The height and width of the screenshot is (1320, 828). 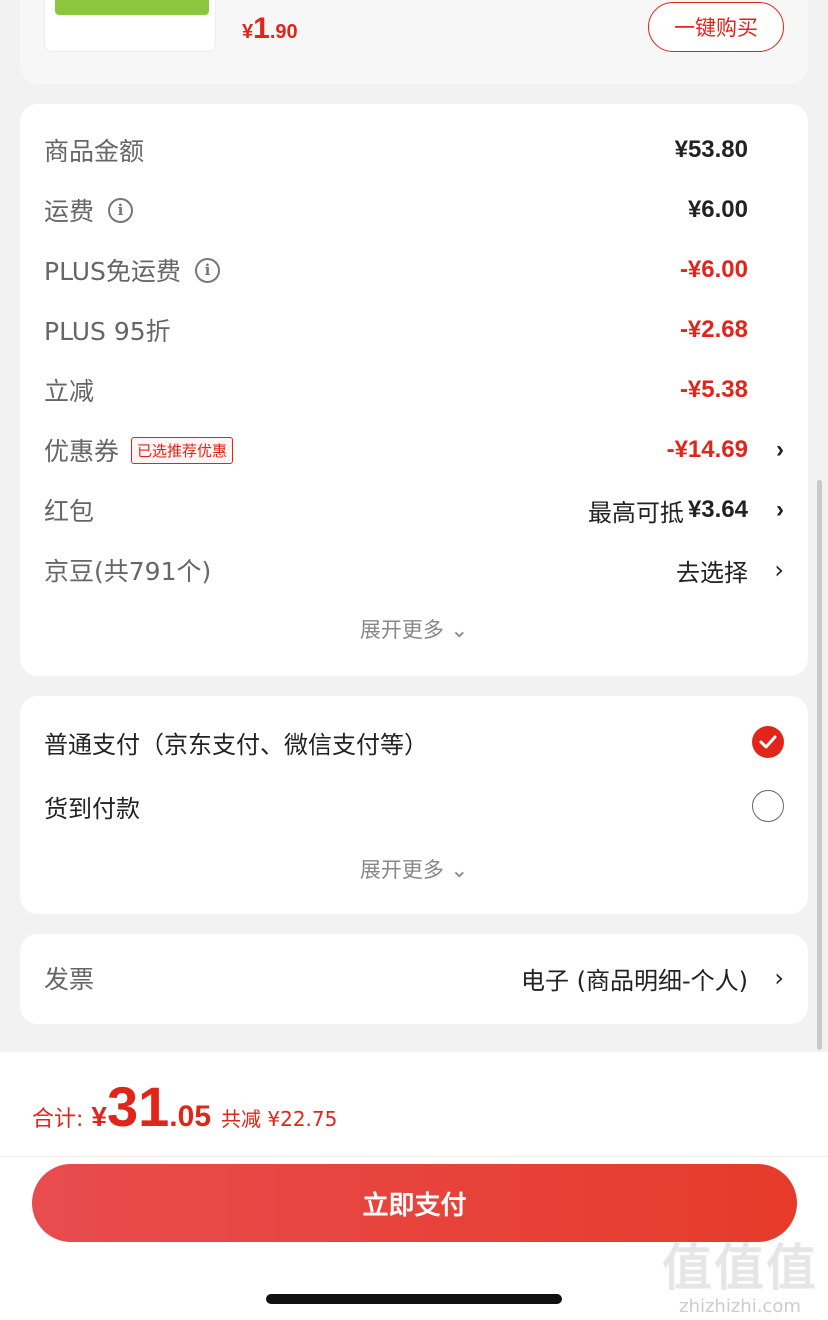 What do you see at coordinates (82, 451) in the screenshot?
I see `coupon-label: 优惠券` at bounding box center [82, 451].